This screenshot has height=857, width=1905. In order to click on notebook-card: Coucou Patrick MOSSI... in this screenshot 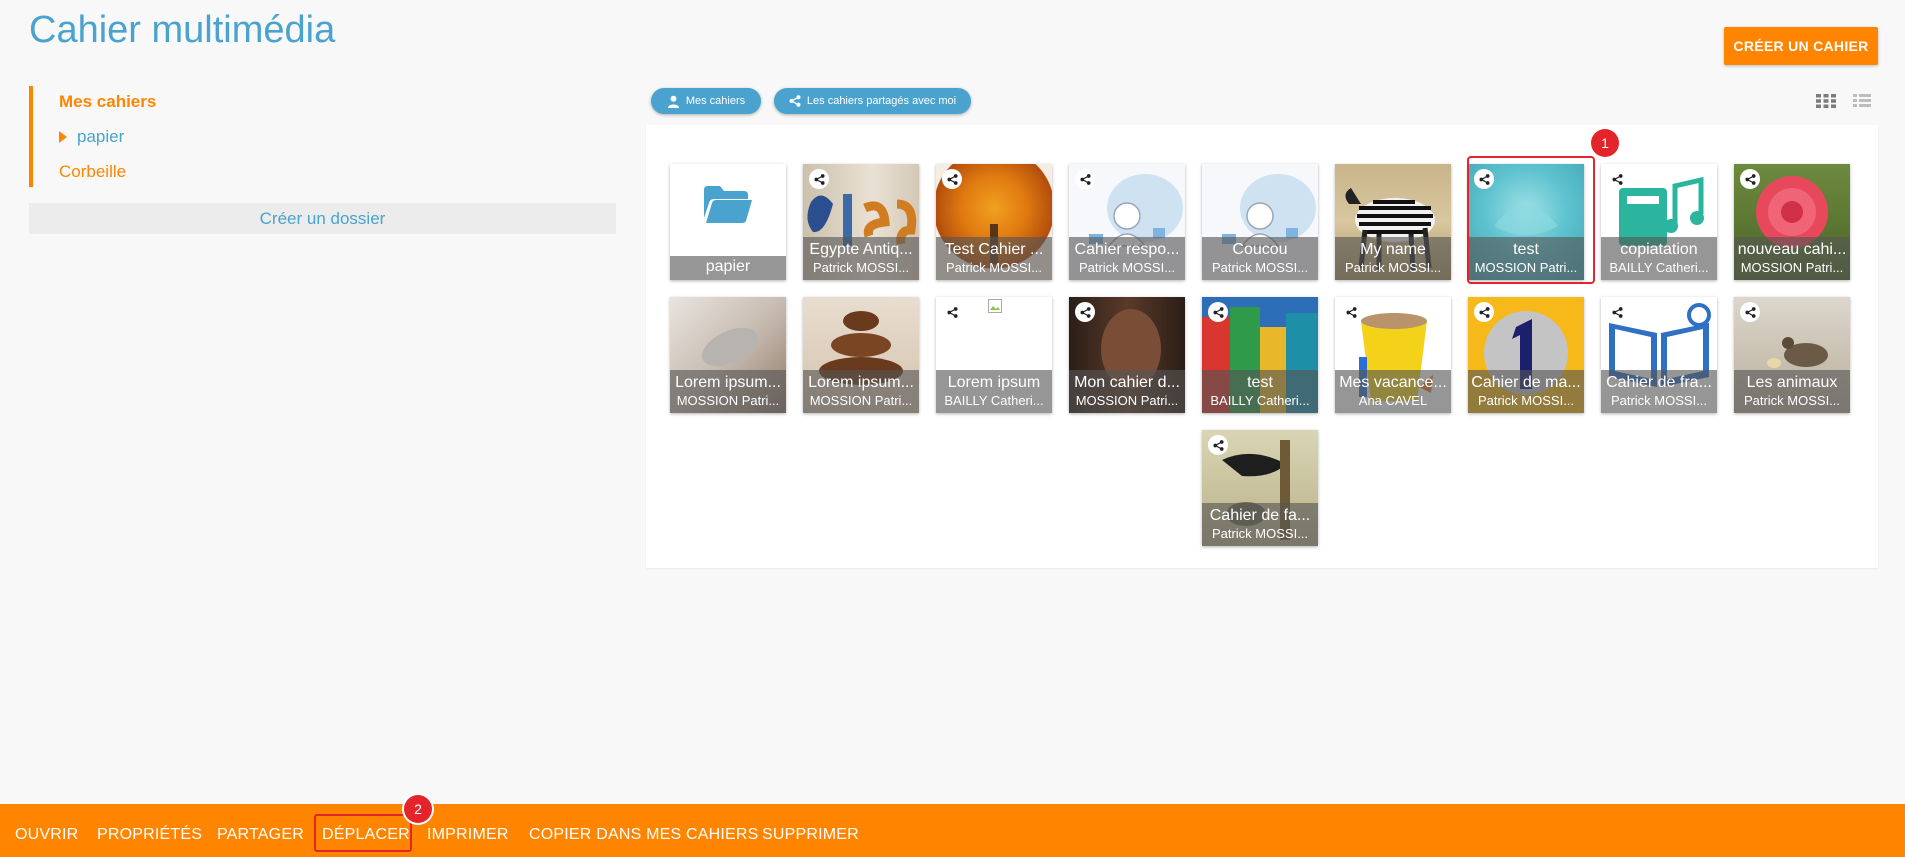, I will do `click(1260, 222)`.